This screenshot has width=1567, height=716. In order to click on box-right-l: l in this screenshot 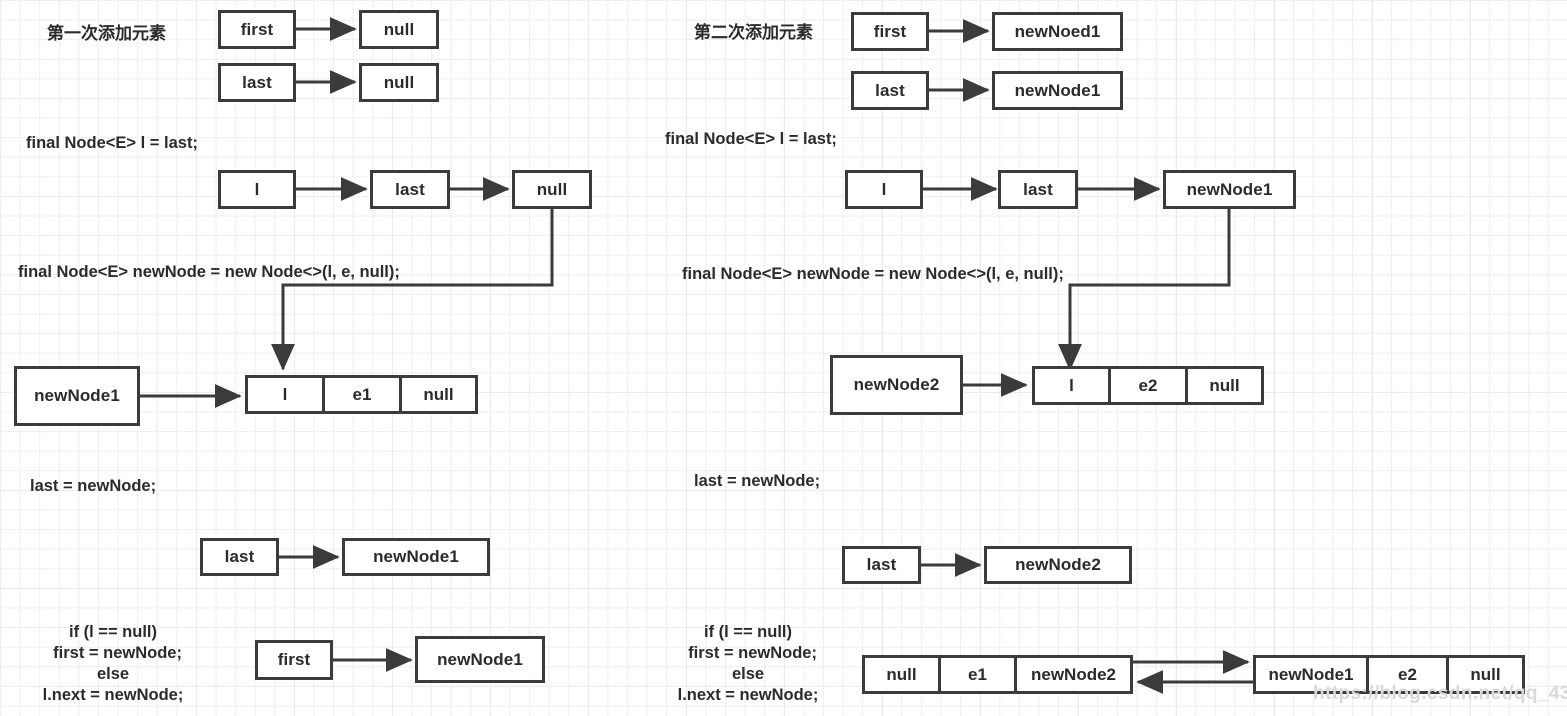, I will do `click(884, 189)`.